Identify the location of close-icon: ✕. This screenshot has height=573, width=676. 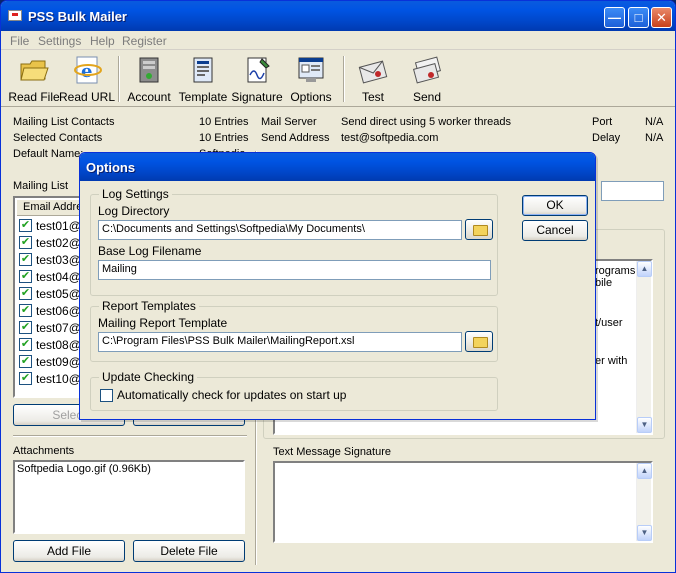
(661, 17).